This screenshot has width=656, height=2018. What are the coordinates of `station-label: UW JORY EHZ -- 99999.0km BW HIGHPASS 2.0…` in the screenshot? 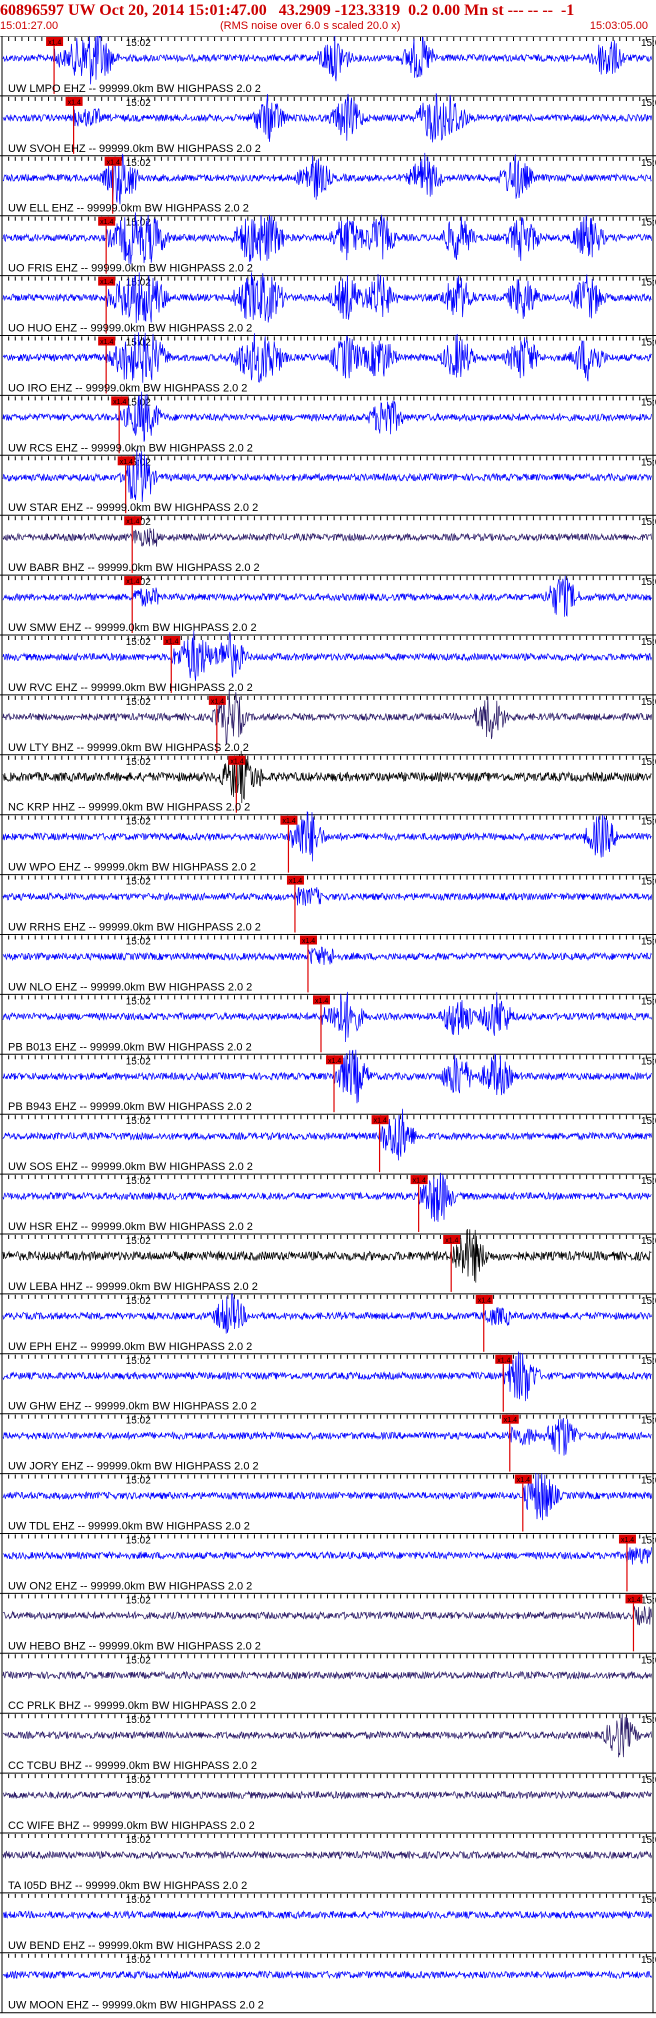 It's located at (133, 1467).